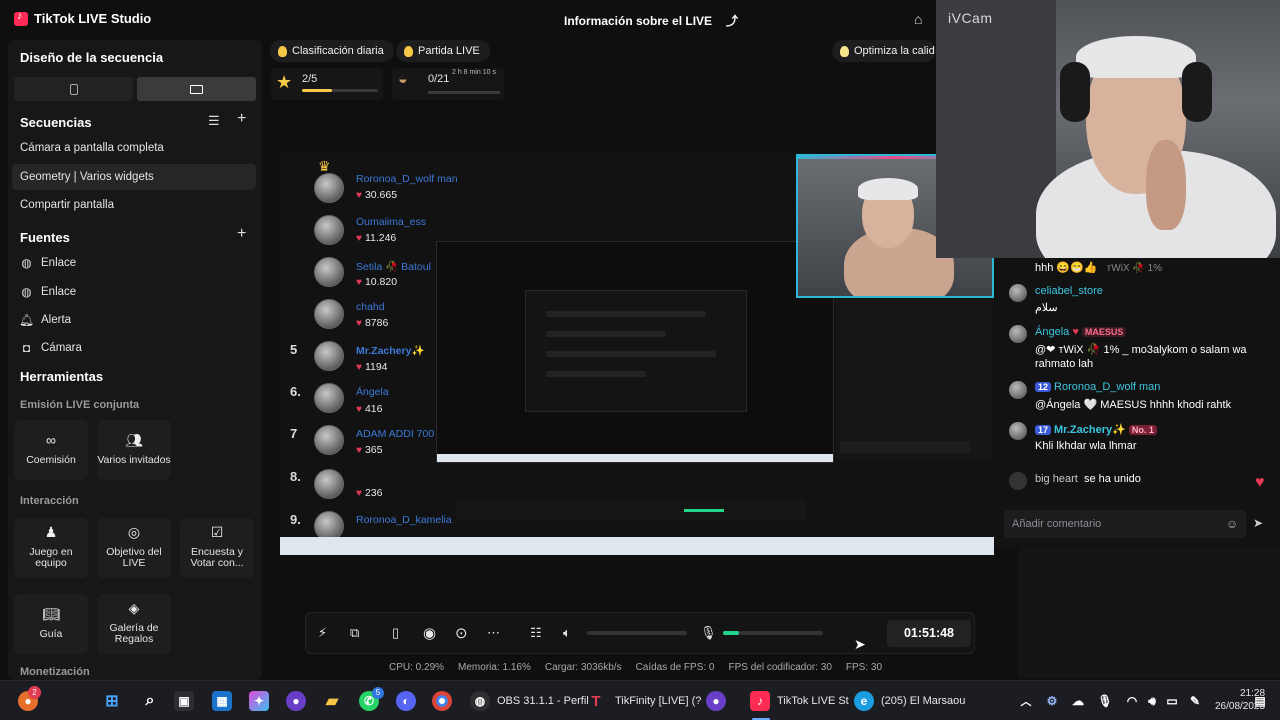  Describe the element at coordinates (134, 548) in the screenshot. I see `live-goal-button: ◎ Objetivo del LIVE` at that location.